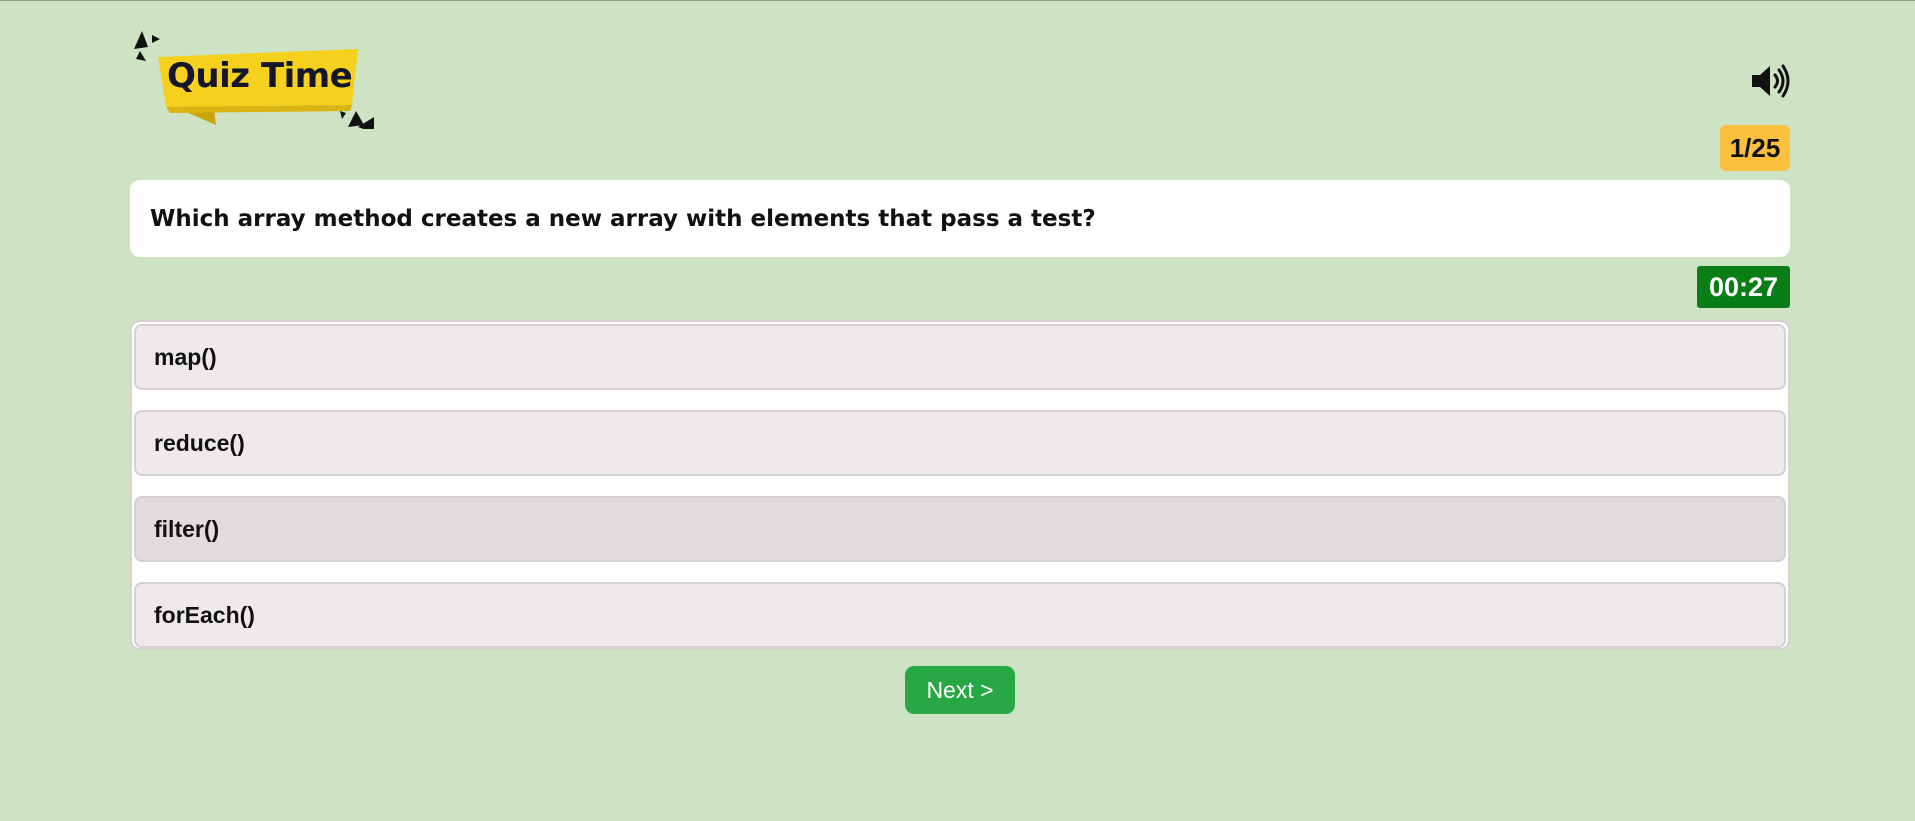 This screenshot has height=821, width=1915. Describe the element at coordinates (960, 357) in the screenshot. I see `answer-option: map()` at that location.